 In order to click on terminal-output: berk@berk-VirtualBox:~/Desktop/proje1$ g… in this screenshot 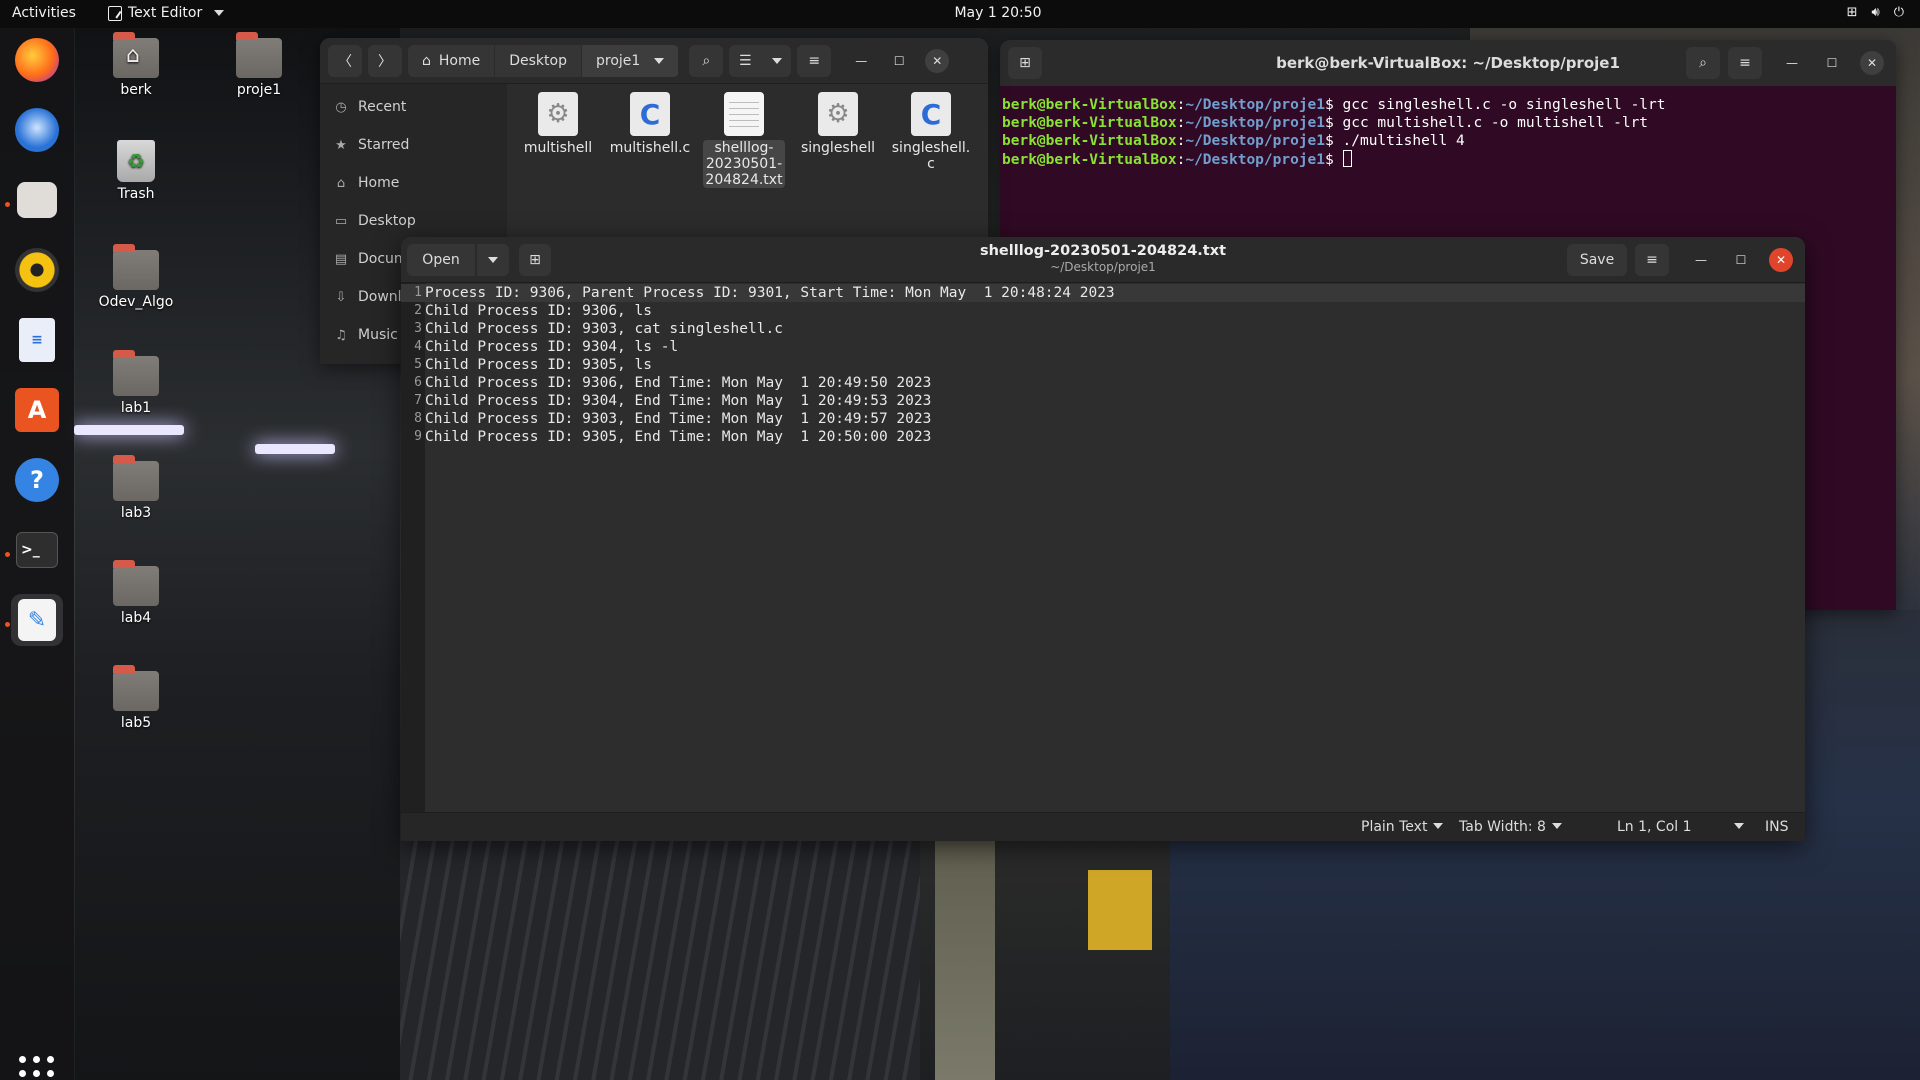, I will do `click(1448, 132)`.